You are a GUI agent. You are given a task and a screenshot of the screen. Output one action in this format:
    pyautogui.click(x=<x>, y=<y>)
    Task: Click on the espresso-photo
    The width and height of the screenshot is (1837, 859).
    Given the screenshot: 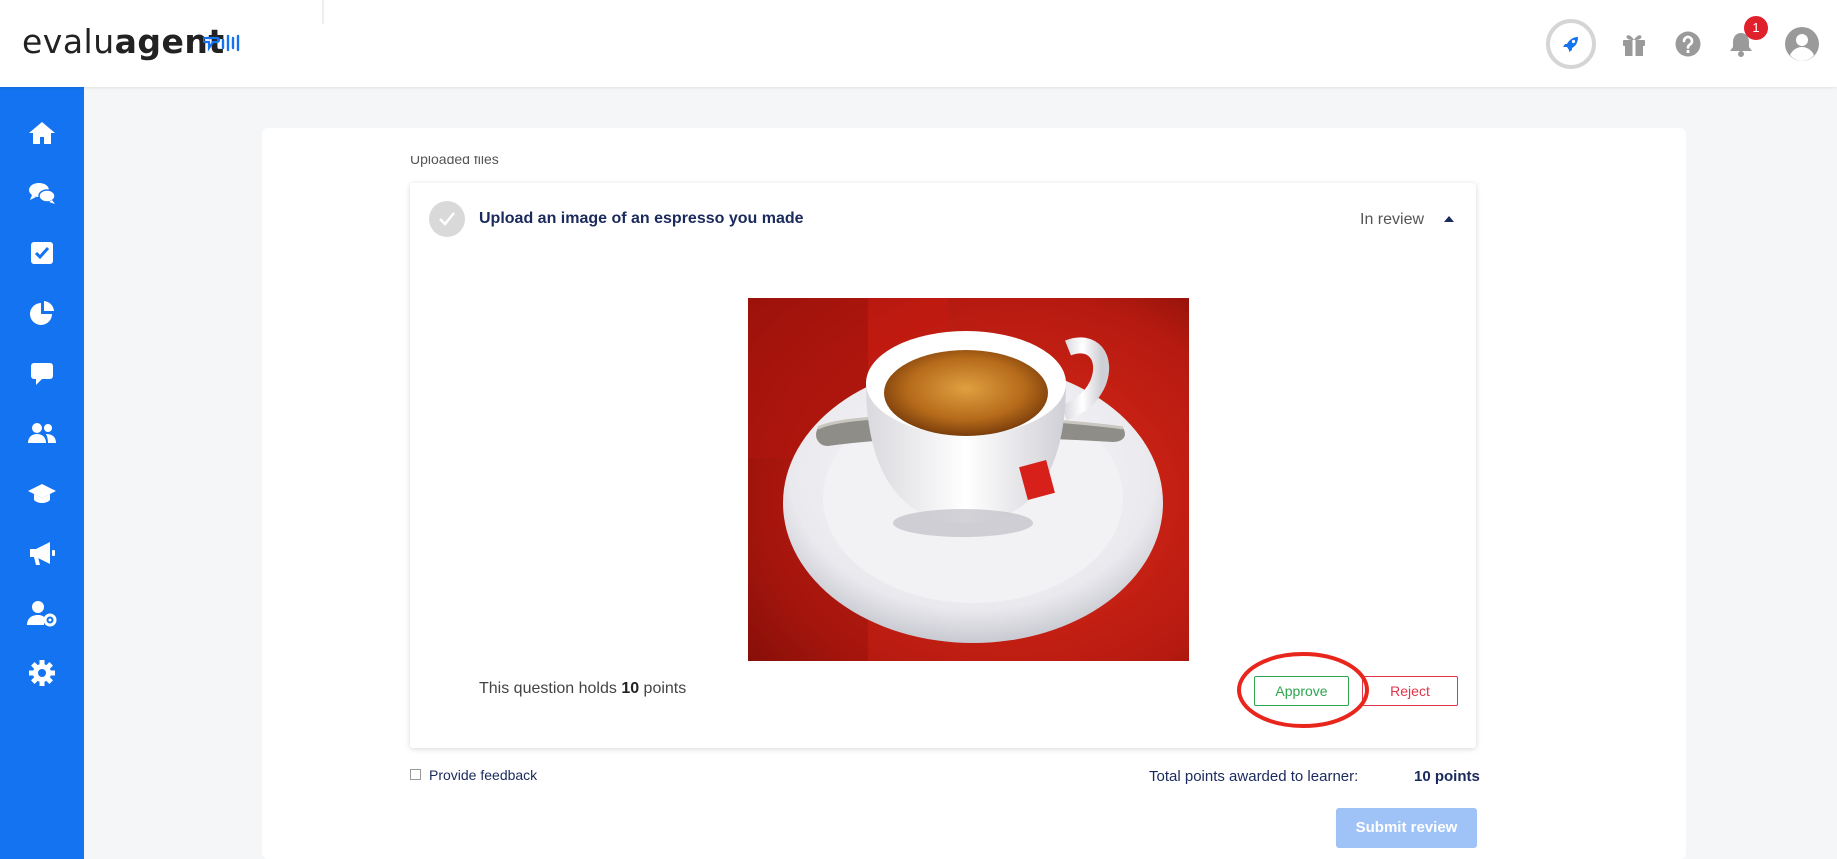 What is the action you would take?
    pyautogui.click(x=968, y=479)
    